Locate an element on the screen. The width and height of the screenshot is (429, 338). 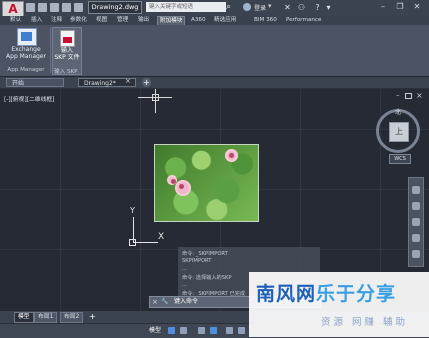
customize-icon: 🔧 is located at coordinates (164, 302).